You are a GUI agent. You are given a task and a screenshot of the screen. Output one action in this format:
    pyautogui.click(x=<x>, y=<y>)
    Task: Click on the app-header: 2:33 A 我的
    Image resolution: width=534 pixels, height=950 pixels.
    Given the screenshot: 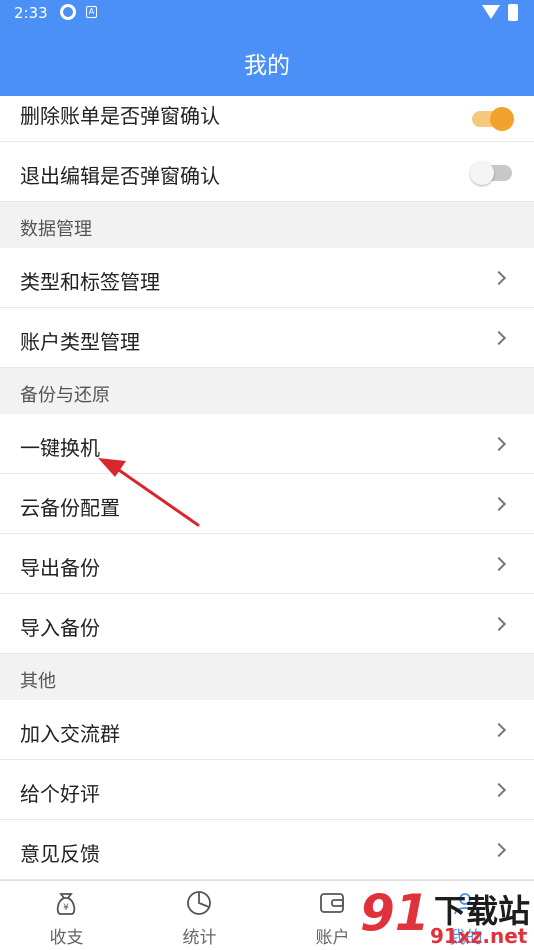 What is the action you would take?
    pyautogui.click(x=267, y=48)
    